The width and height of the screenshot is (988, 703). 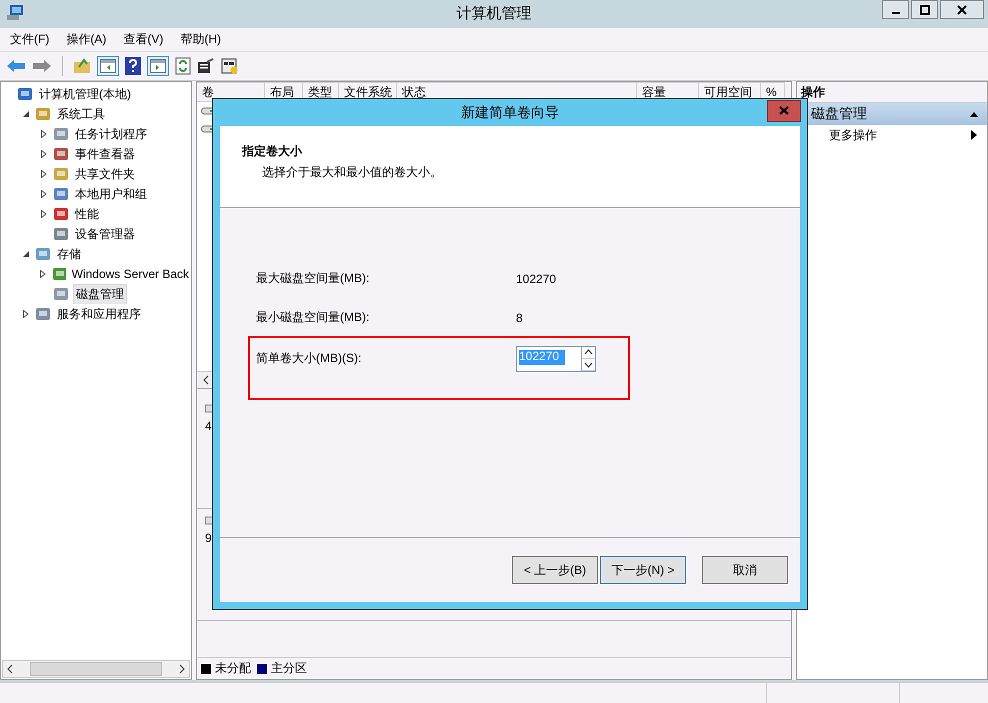 What do you see at coordinates (313, 317) in the screenshot?
I see `field-label: 最小磁盘空间量(MB):` at bounding box center [313, 317].